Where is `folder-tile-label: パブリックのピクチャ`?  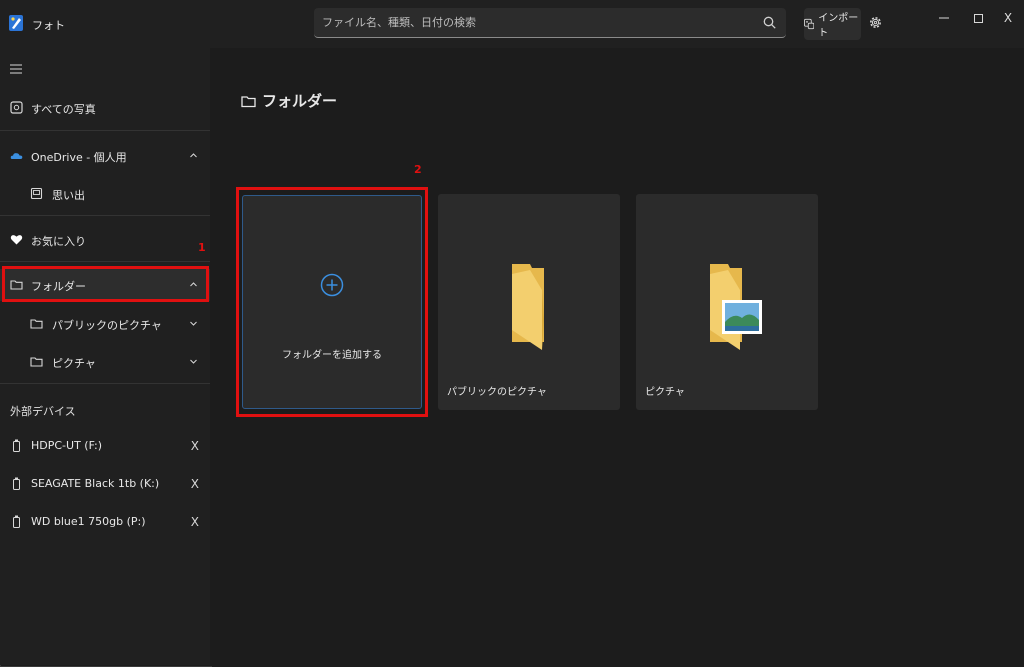
folder-tile-label: パブリックのピクチャ is located at coordinates (497, 392).